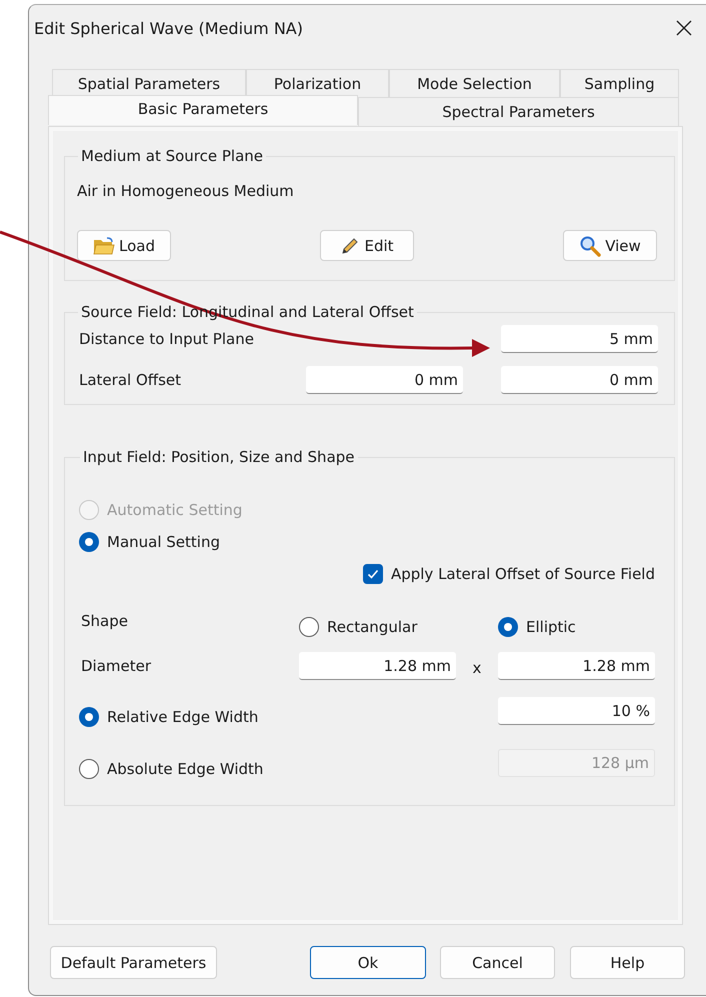 This screenshot has width=706, height=997. What do you see at coordinates (166, 339) in the screenshot?
I see `field-label: Distance to Input Plane` at bounding box center [166, 339].